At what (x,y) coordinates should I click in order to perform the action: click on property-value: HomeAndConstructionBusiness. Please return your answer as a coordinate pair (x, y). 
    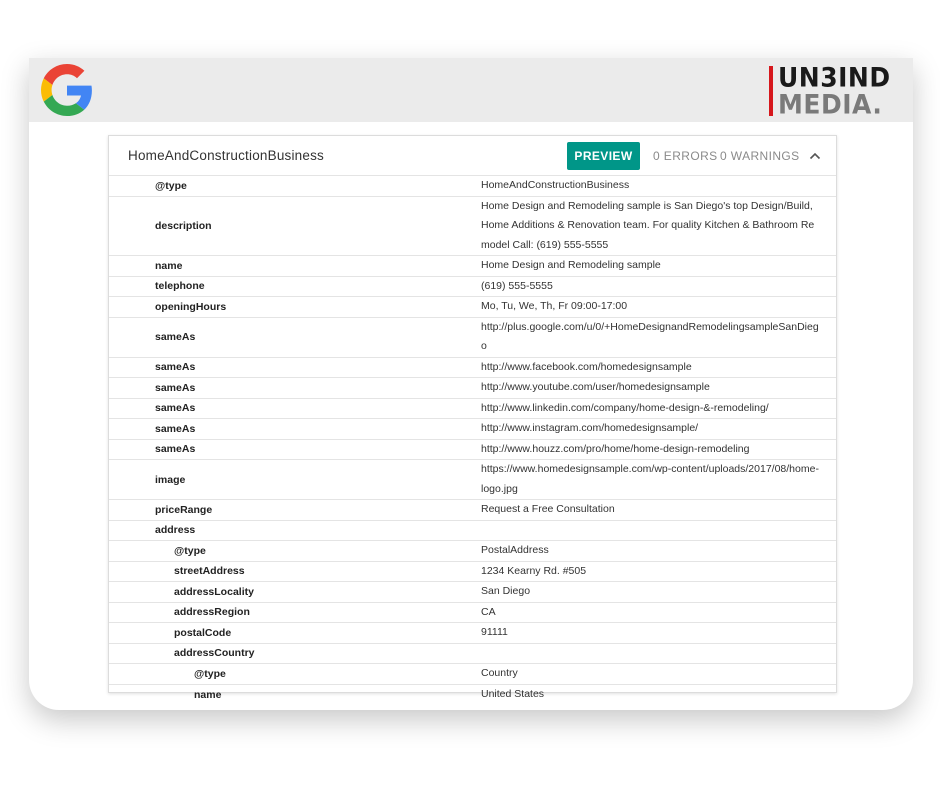
    Looking at the image, I should click on (555, 185).